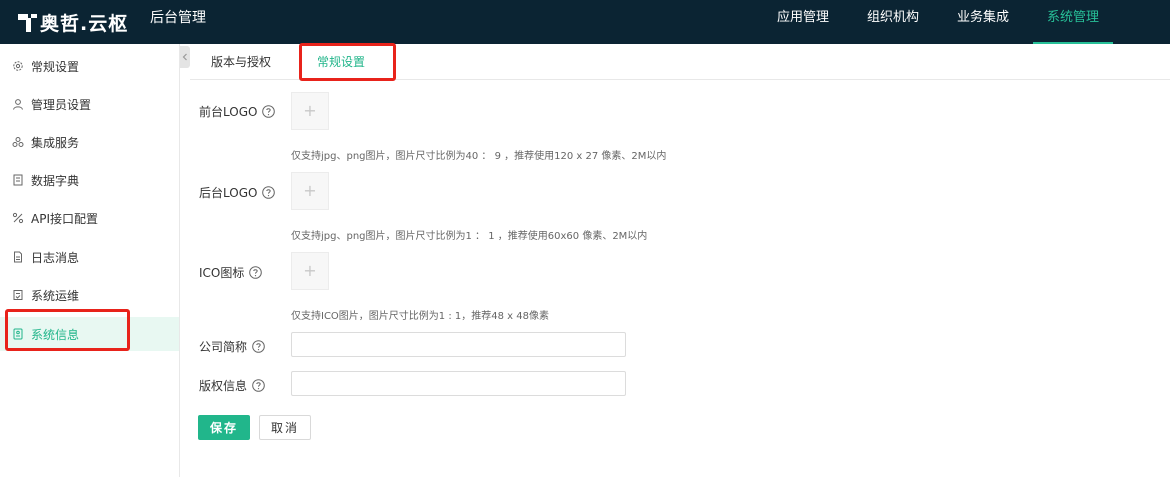 Image resolution: width=1170 pixels, height=477 pixels. I want to click on sidebar-item-label: 数据字典, so click(55, 180).